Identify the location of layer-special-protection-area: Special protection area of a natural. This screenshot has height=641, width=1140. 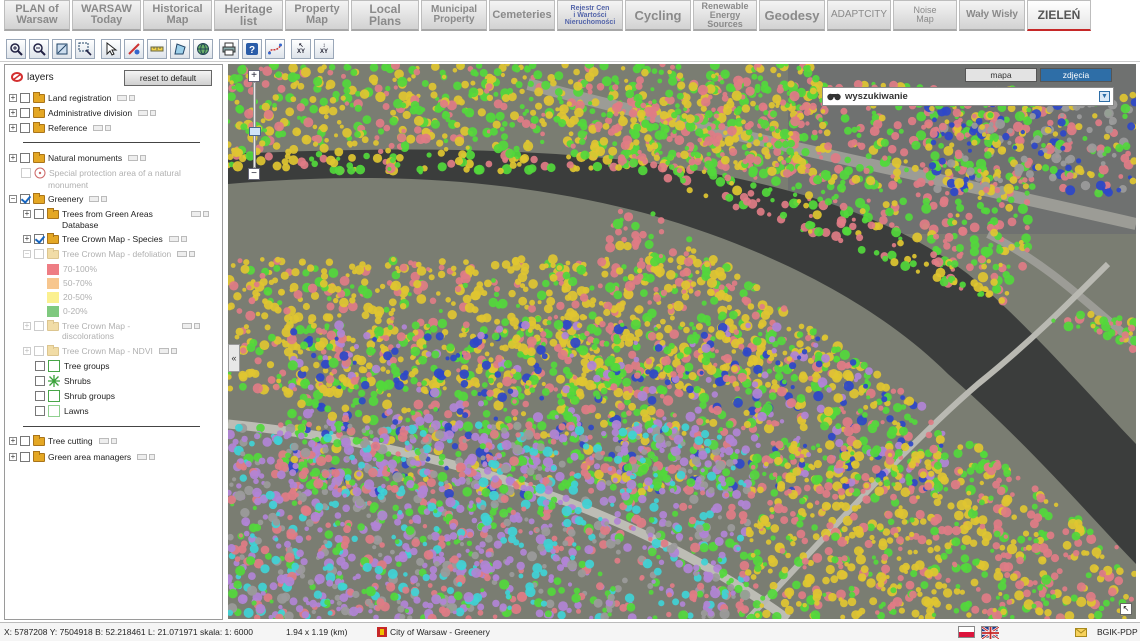
(101, 173).